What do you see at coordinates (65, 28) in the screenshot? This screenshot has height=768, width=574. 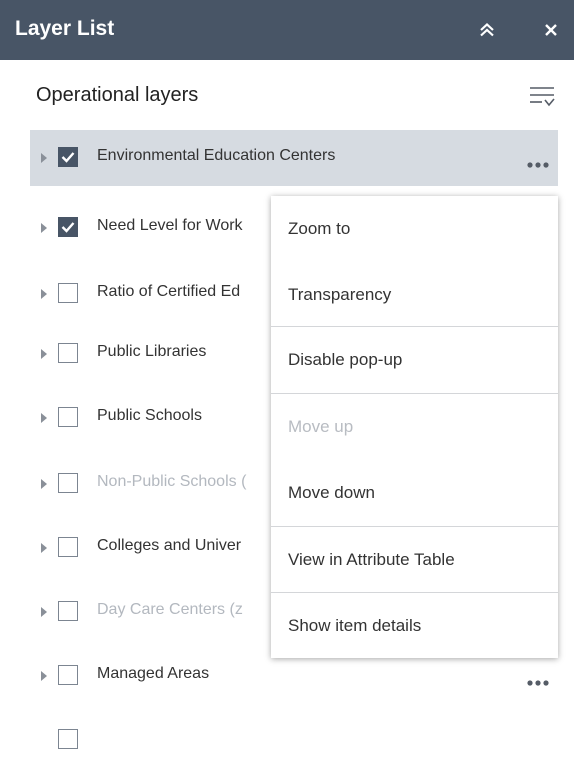 I see `panel-title: Layer List` at bounding box center [65, 28].